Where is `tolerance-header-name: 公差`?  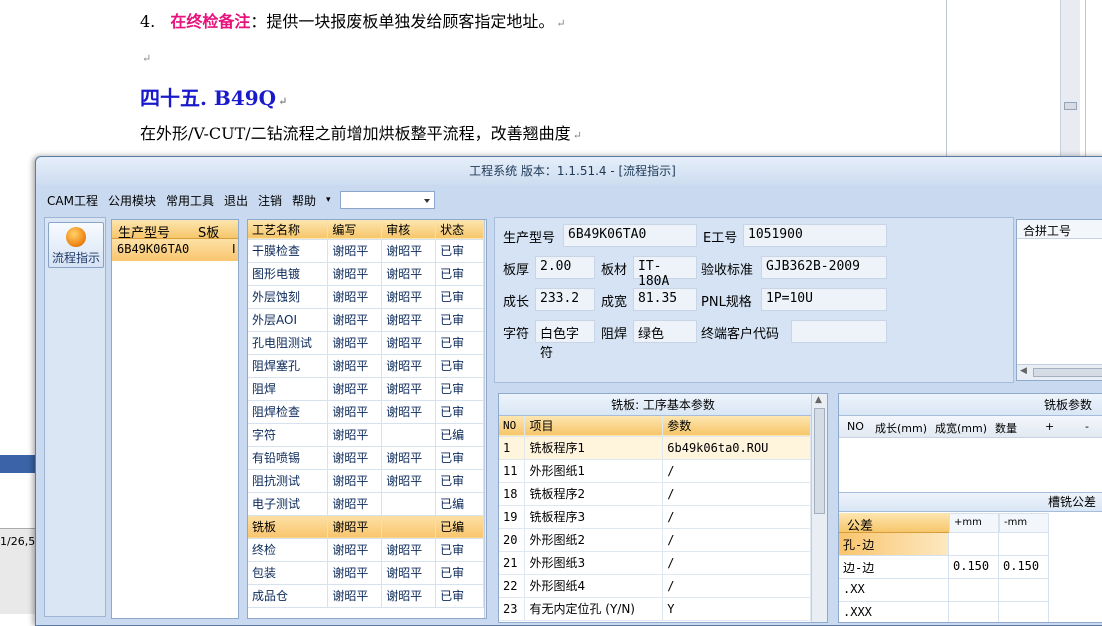
tolerance-header-name: 公差 is located at coordinates (894, 523).